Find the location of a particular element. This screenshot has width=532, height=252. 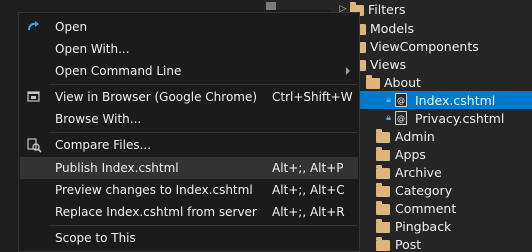

tree-item-label: Category is located at coordinates (424, 190).